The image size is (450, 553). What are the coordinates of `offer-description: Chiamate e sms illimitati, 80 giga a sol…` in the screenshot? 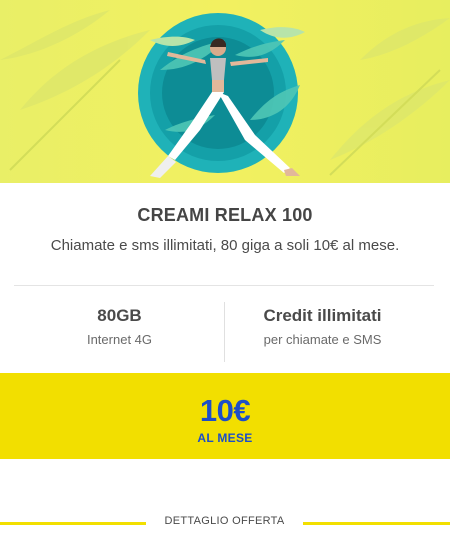 It's located at (225, 245).